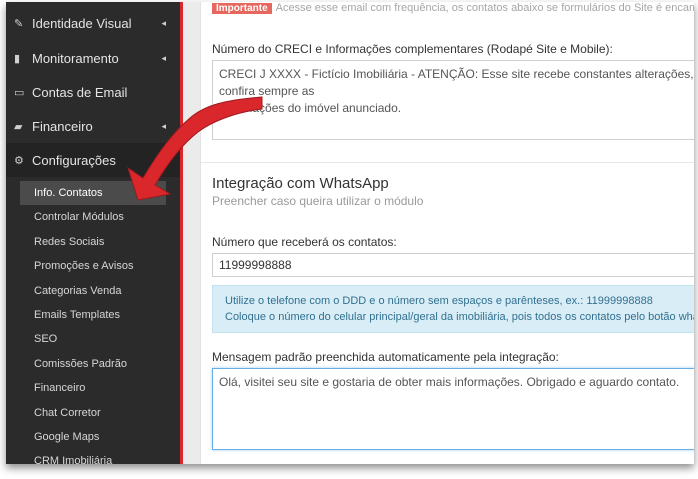 Image resolution: width=698 pixels, height=479 pixels. What do you see at coordinates (19, 92) in the screenshot?
I see `inbox-icon: ▭` at bounding box center [19, 92].